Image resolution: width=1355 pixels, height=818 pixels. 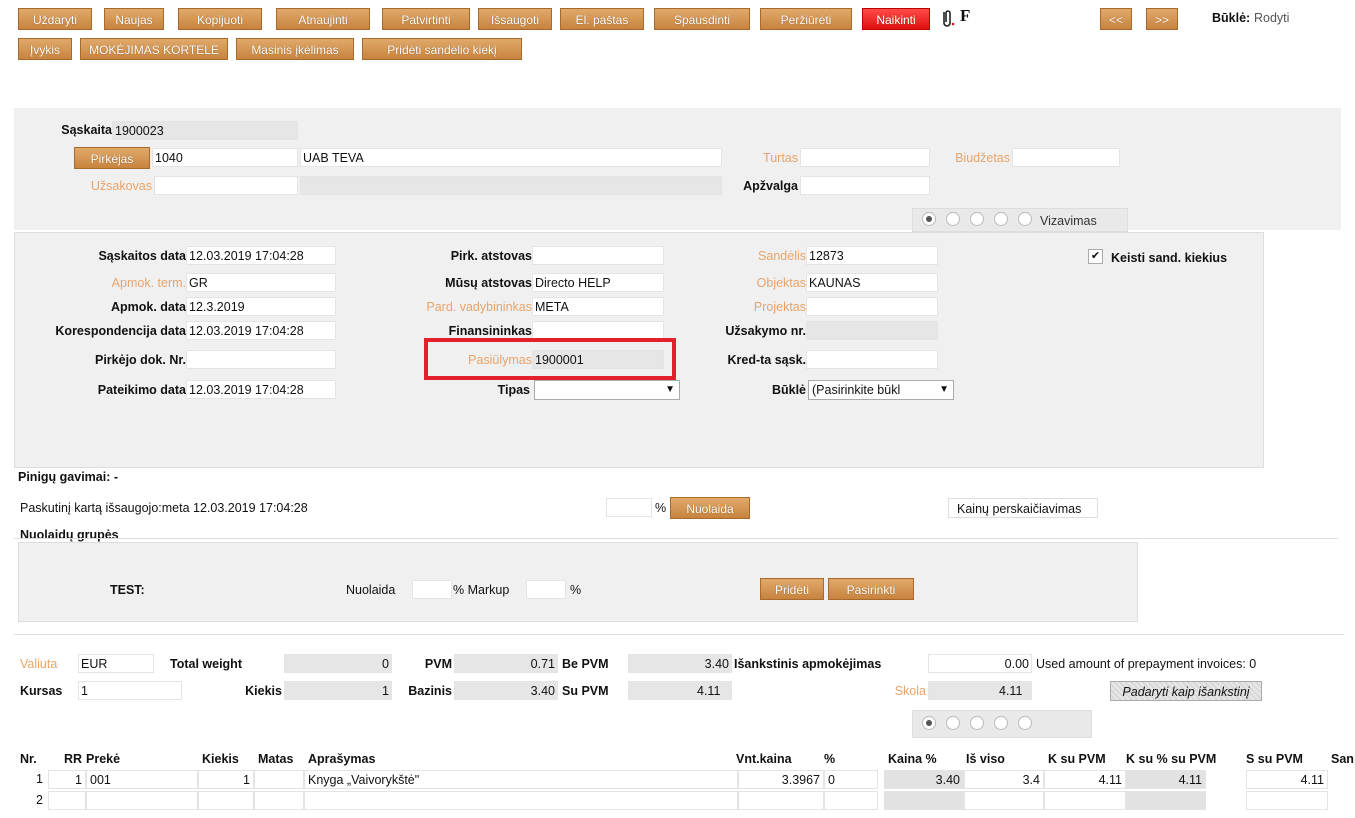 What do you see at coordinates (602, 19) in the screenshot?
I see `email-button: El. paštas` at bounding box center [602, 19].